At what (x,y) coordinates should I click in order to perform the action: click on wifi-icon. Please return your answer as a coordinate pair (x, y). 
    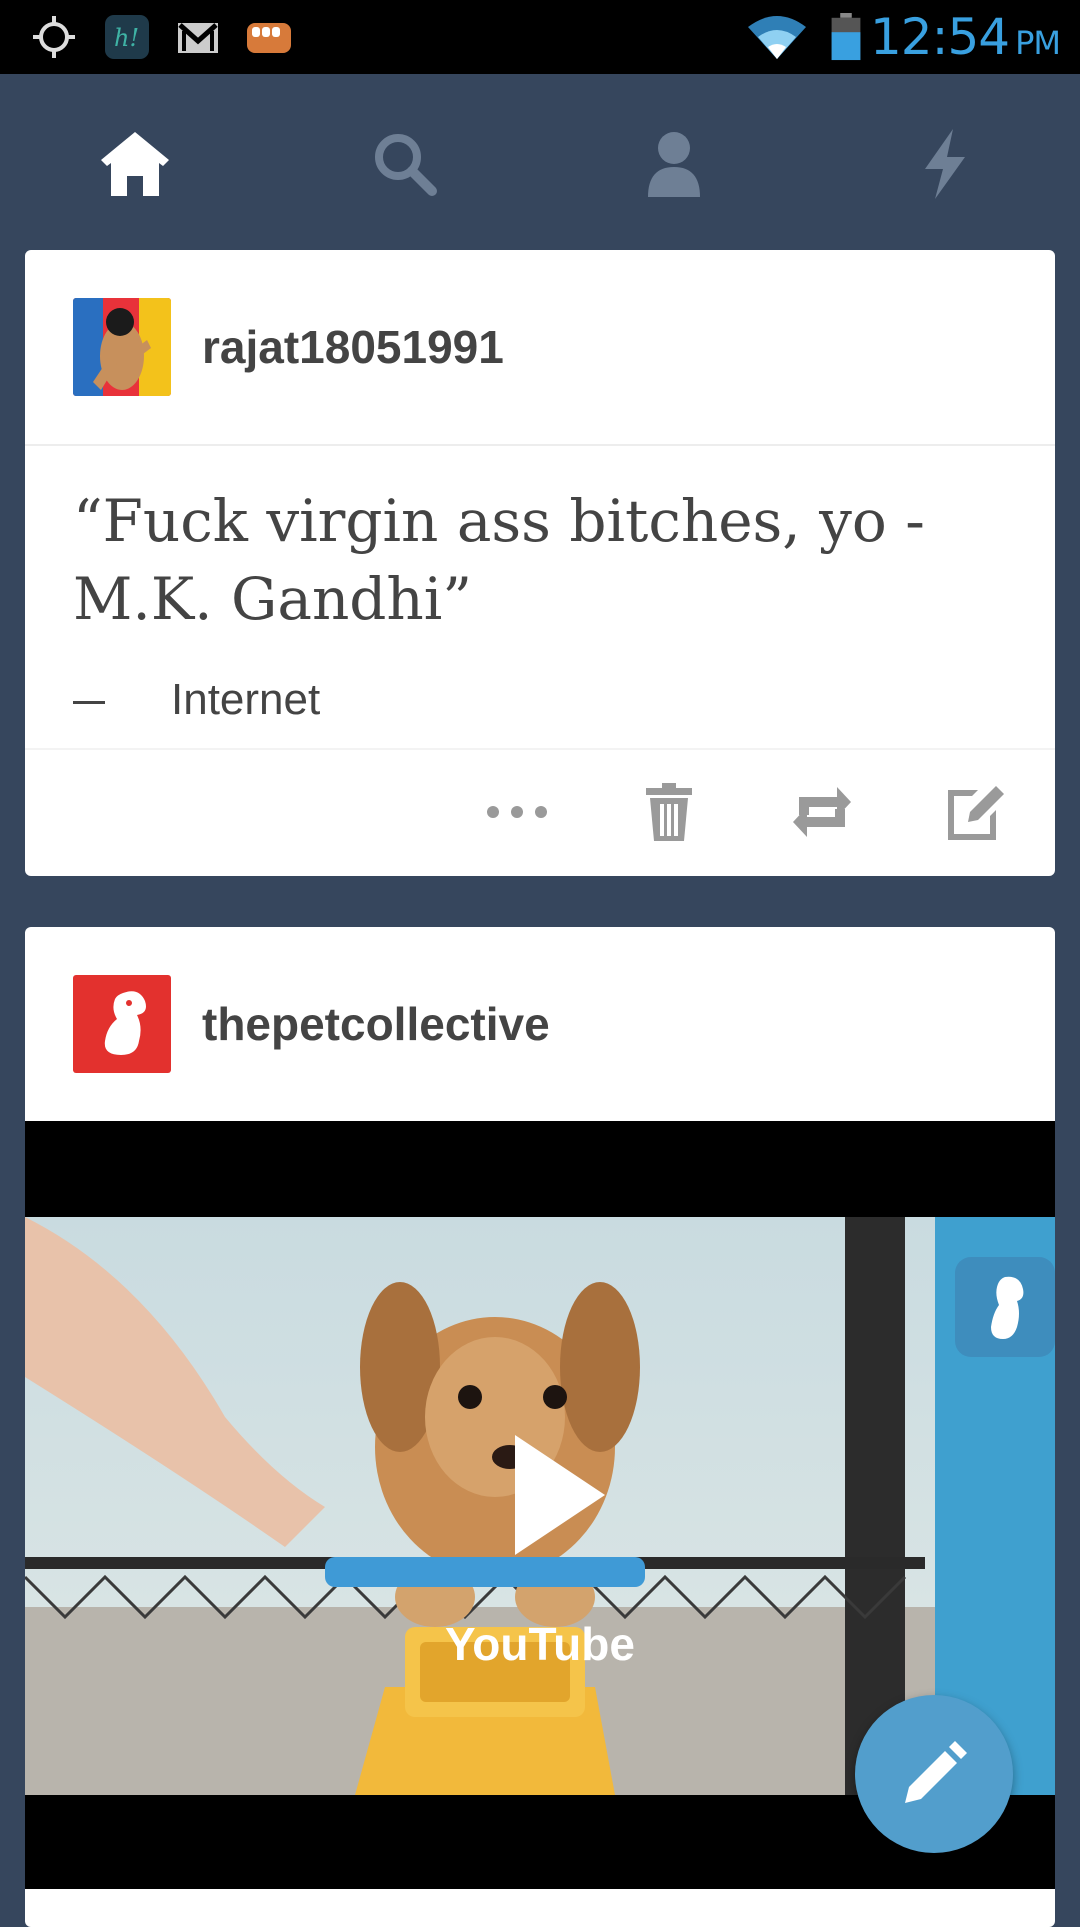
    Looking at the image, I should click on (777, 37).